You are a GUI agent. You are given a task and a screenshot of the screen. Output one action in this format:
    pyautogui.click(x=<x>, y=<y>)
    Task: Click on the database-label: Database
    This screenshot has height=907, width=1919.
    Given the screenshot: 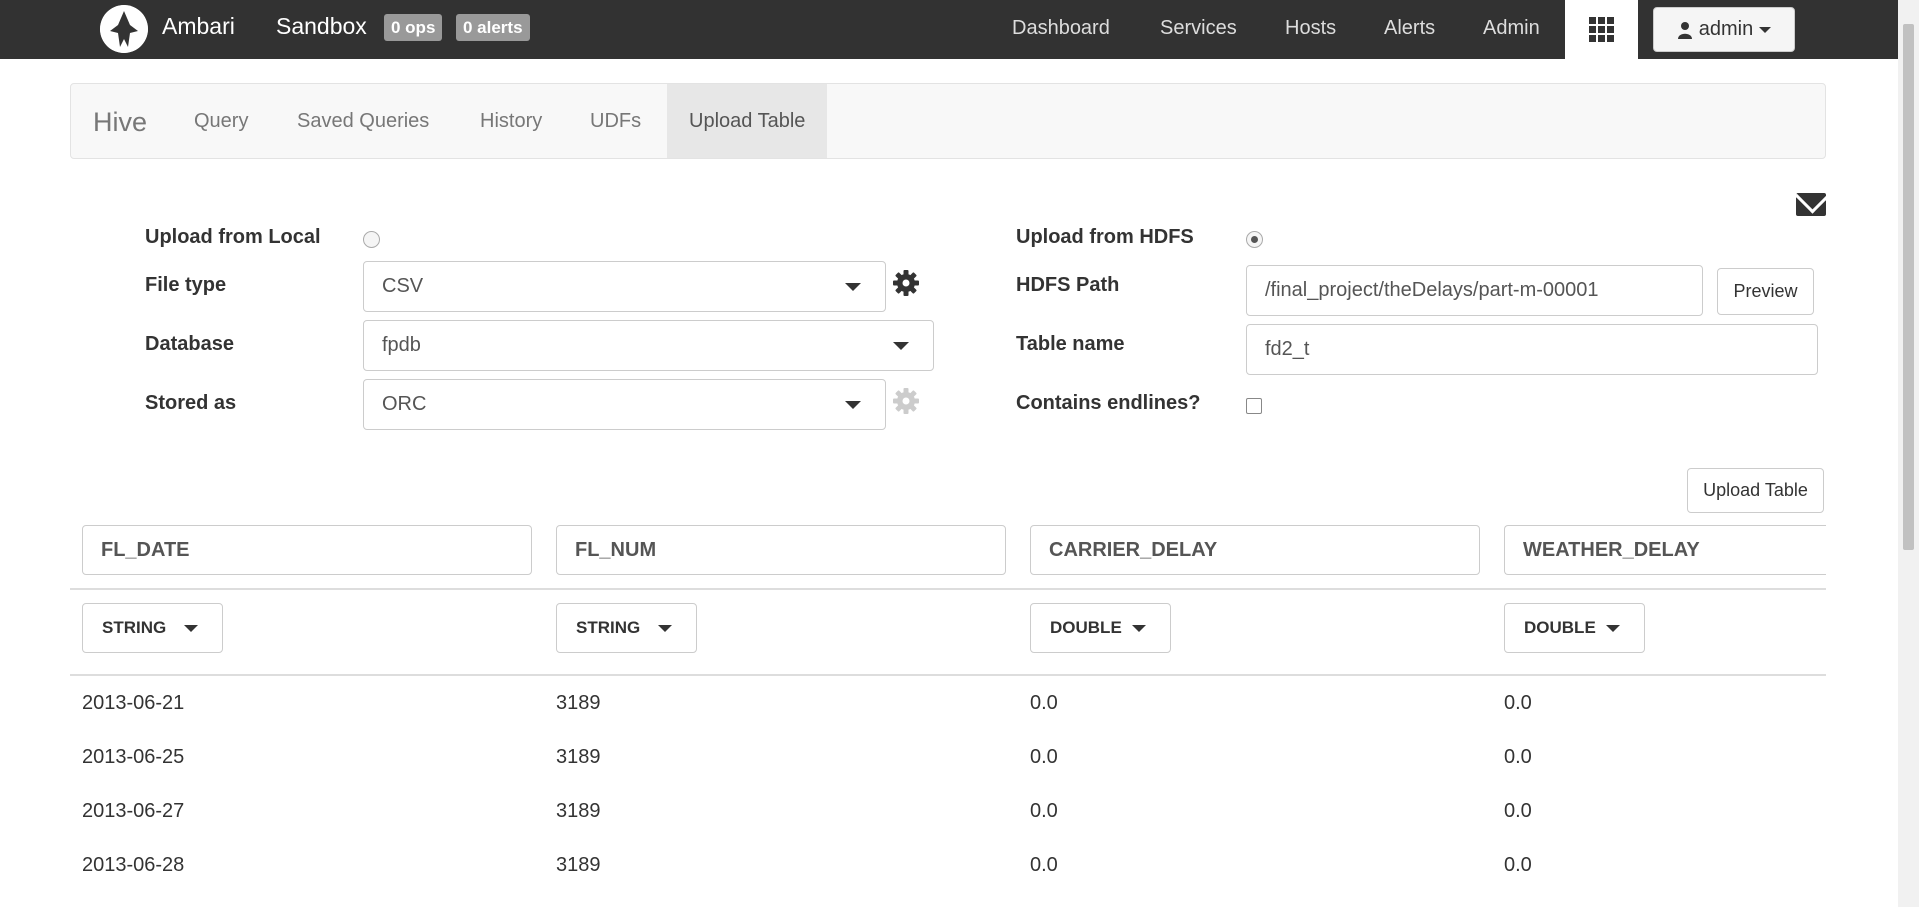 What is the action you would take?
    pyautogui.click(x=189, y=344)
    